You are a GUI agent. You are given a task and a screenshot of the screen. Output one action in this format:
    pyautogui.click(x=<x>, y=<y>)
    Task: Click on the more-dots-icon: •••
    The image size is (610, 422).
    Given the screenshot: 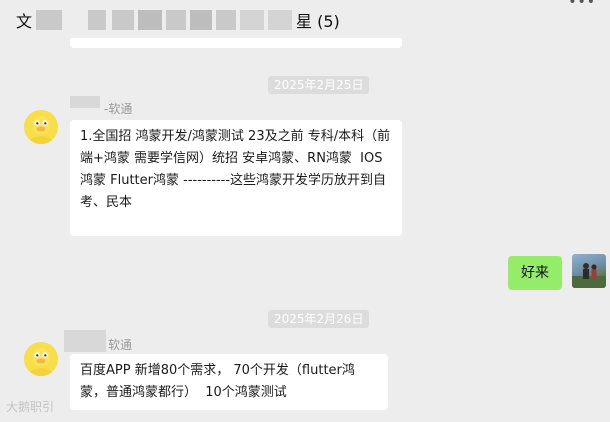 What is the action you would take?
    pyautogui.click(x=582, y=5)
    